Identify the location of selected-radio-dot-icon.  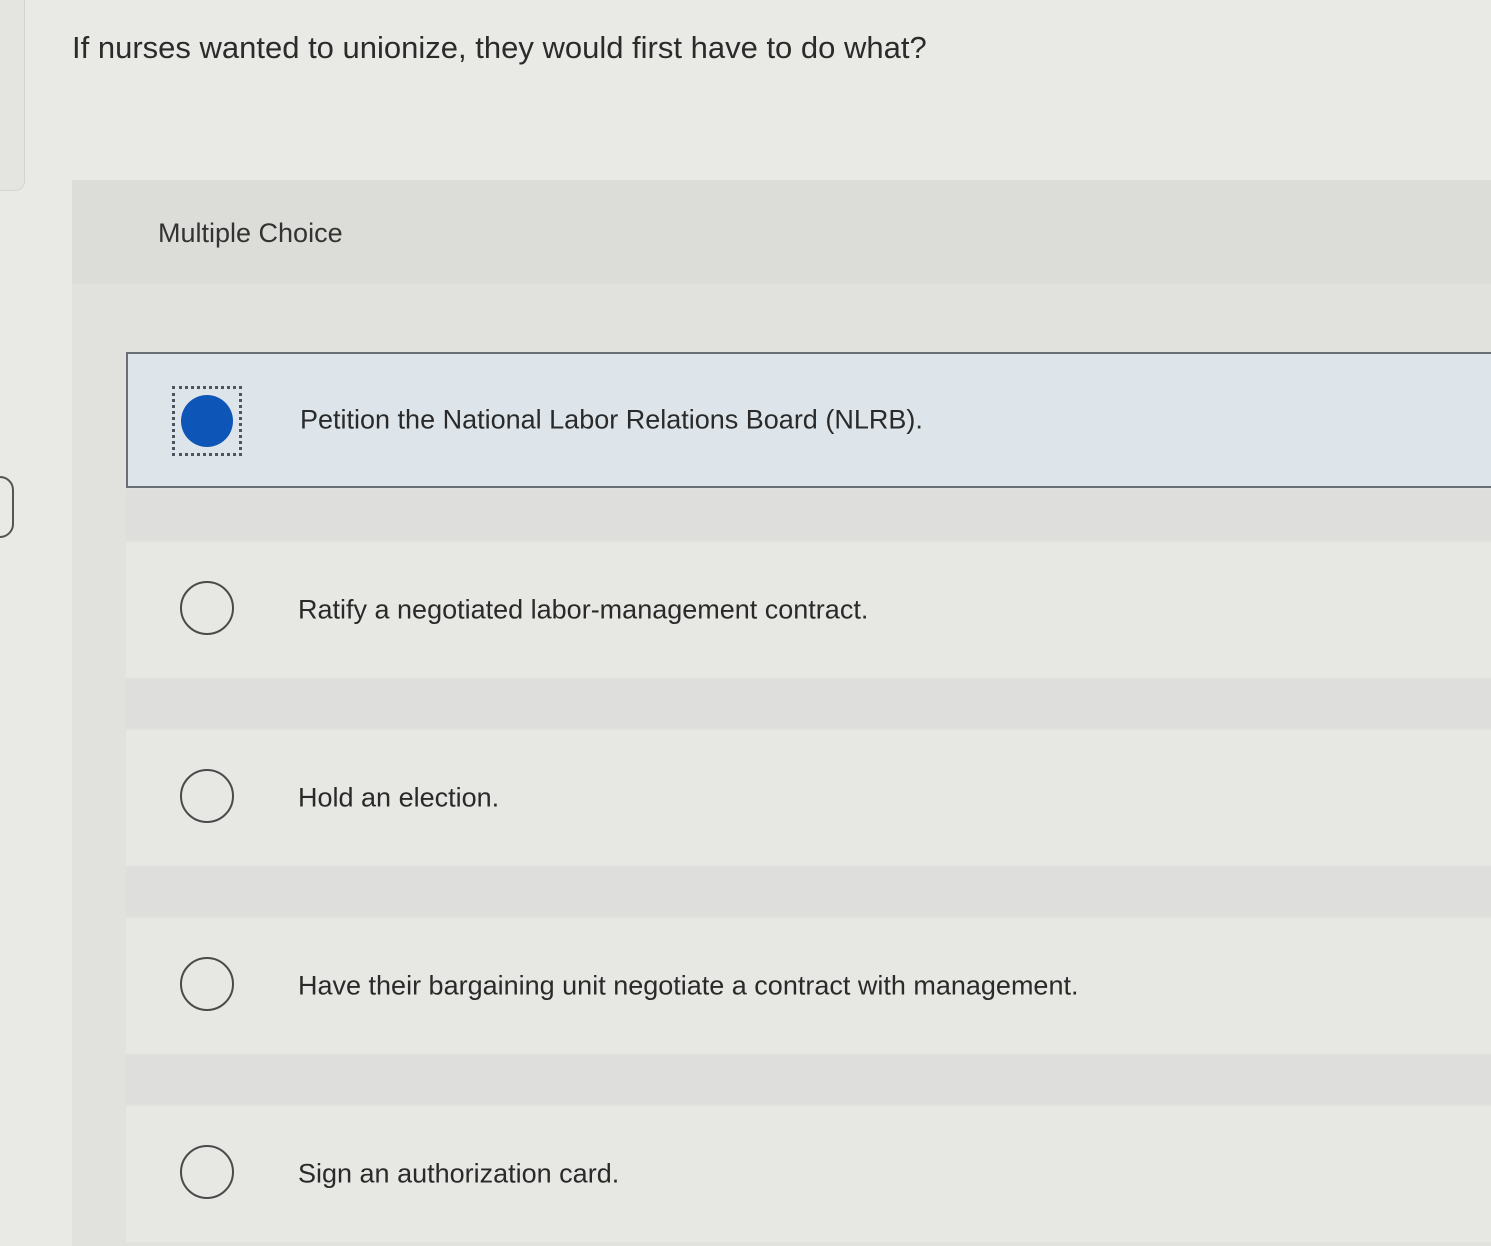
(207, 421).